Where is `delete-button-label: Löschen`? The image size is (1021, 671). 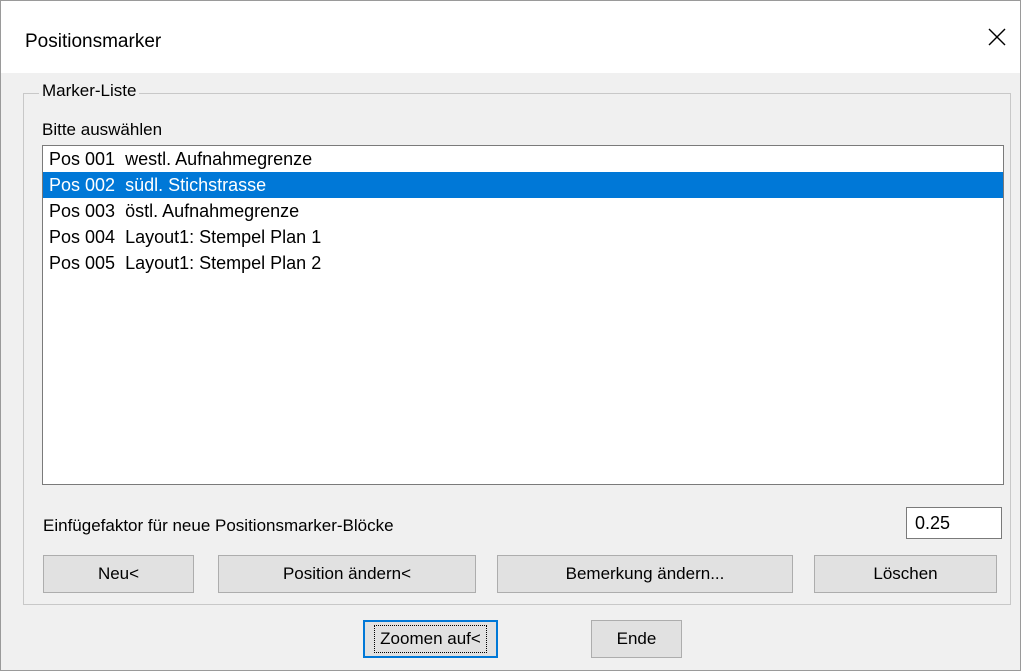 delete-button-label: Löschen is located at coordinates (905, 573).